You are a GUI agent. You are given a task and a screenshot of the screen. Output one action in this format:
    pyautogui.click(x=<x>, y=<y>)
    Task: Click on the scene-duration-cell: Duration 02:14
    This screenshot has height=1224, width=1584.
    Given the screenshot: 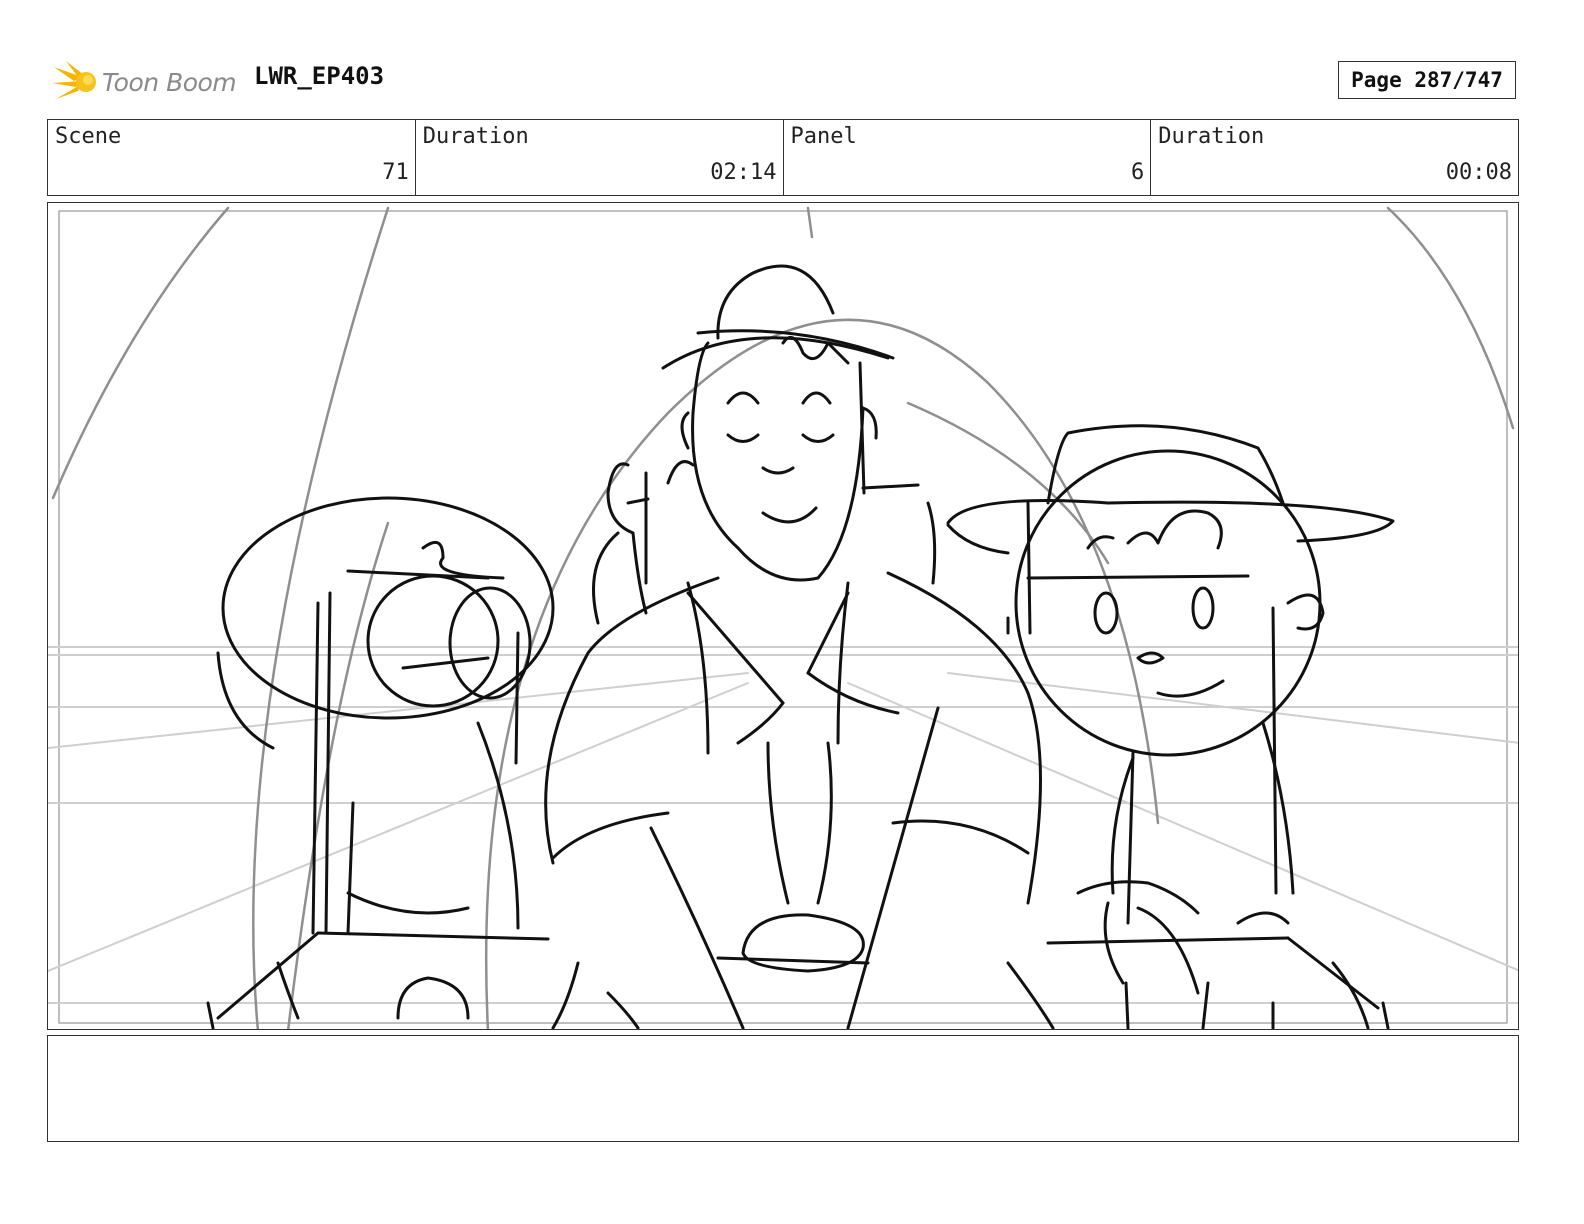 What is the action you would take?
    pyautogui.click(x=600, y=157)
    